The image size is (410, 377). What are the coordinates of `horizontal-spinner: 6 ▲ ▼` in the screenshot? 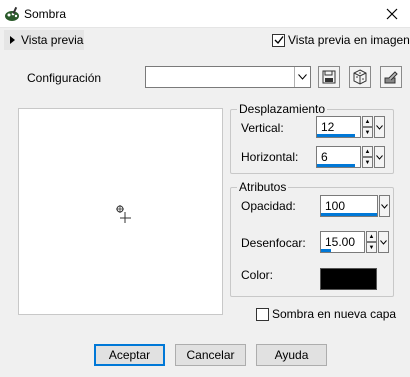 It's located at (350, 157).